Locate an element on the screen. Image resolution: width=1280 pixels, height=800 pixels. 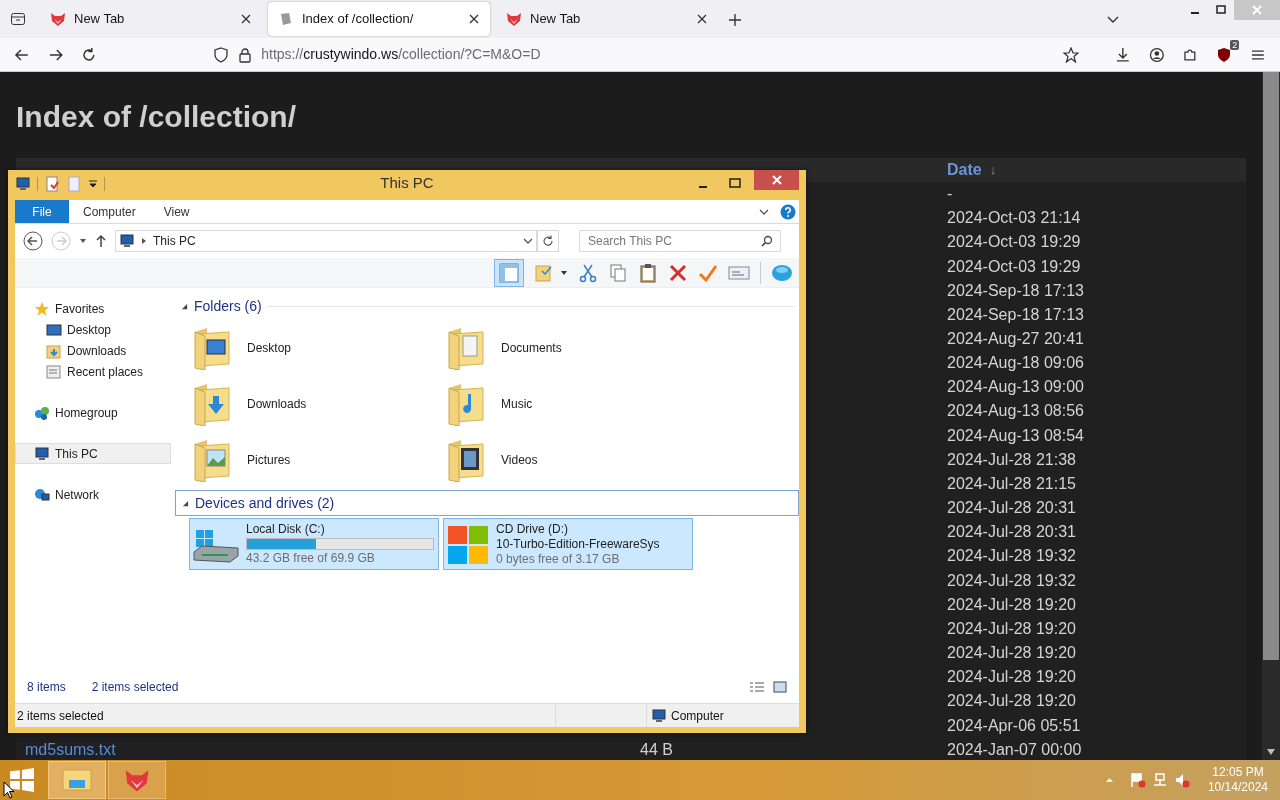
drive-tile: Local Disk (C:) 43.2 GB free of 69.9 GB is located at coordinates (314, 544).